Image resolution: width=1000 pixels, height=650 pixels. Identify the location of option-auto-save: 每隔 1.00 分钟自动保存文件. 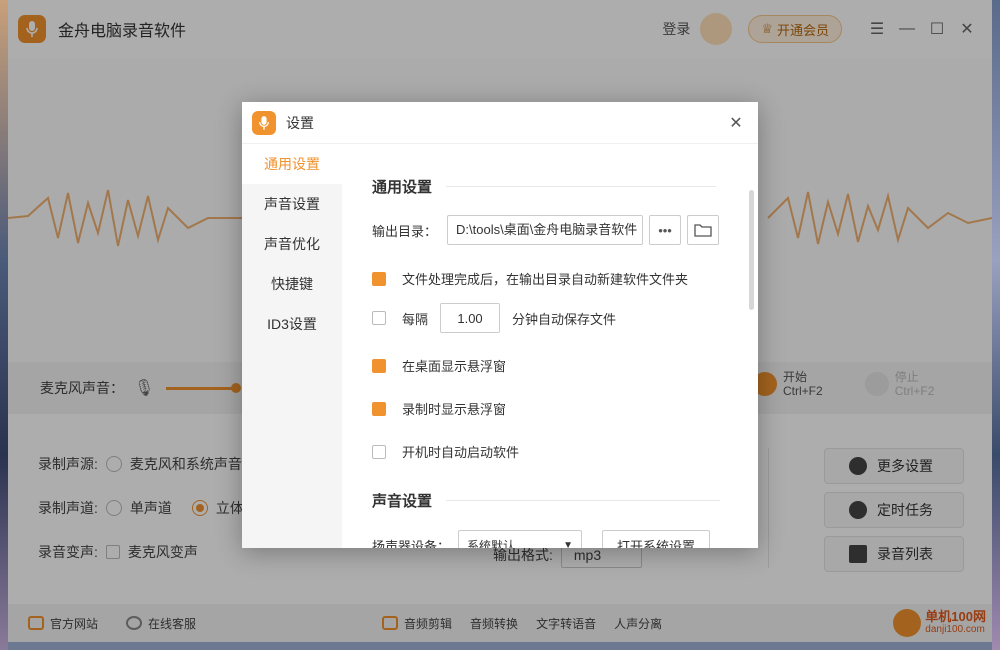
(494, 318).